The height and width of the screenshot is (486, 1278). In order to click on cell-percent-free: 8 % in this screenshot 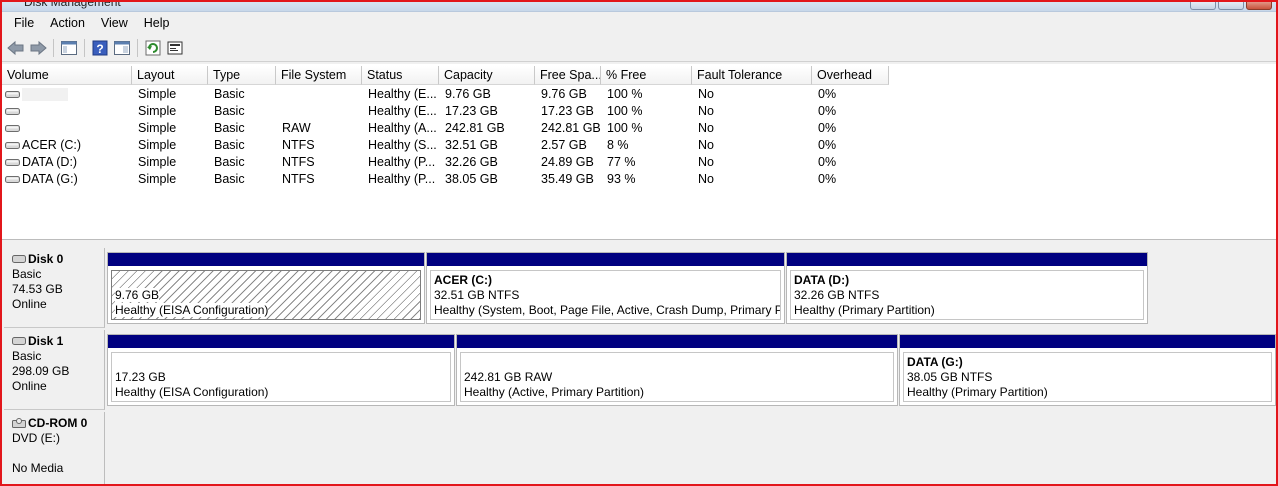, I will do `click(618, 145)`.